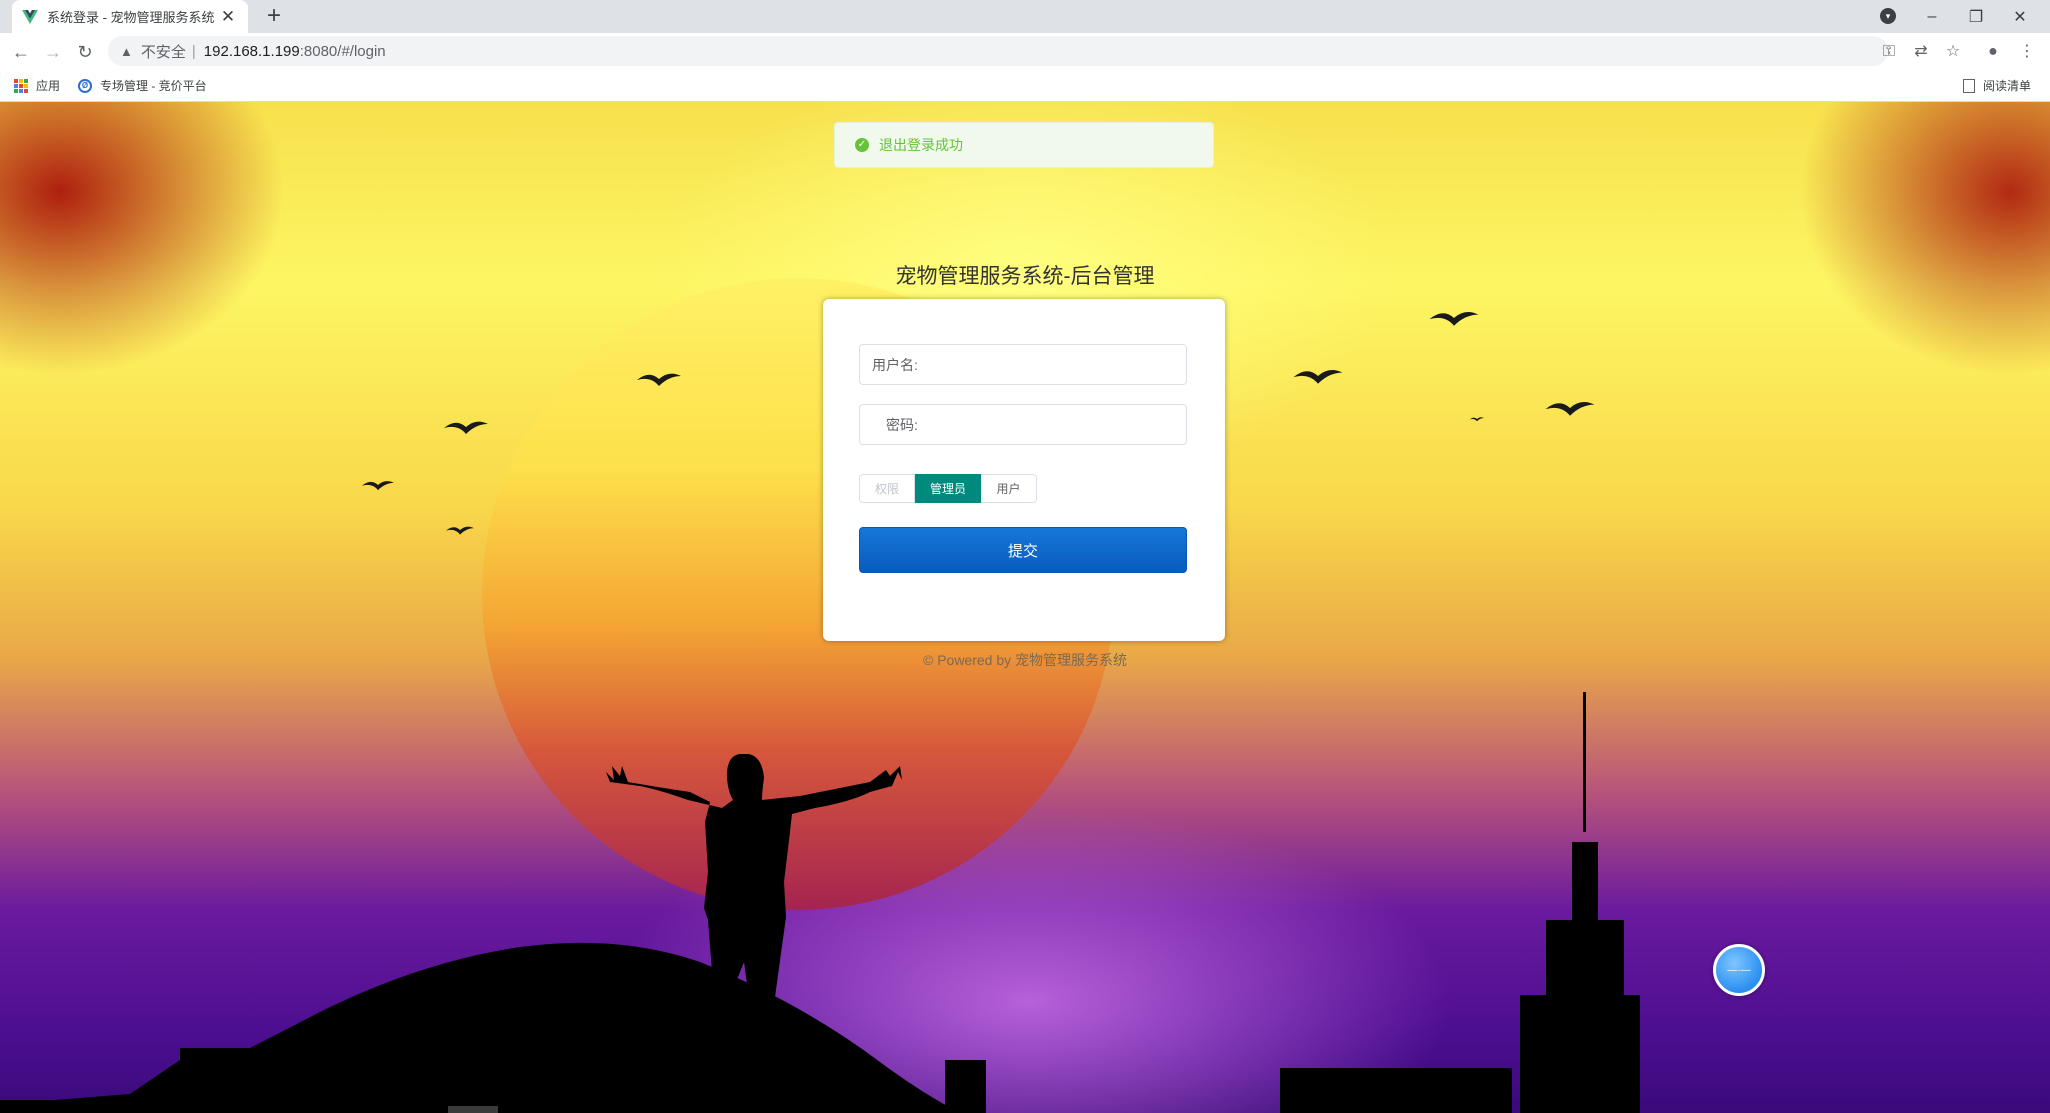 The height and width of the screenshot is (1113, 2050). I want to click on profile-icon: ●, so click(1993, 52).